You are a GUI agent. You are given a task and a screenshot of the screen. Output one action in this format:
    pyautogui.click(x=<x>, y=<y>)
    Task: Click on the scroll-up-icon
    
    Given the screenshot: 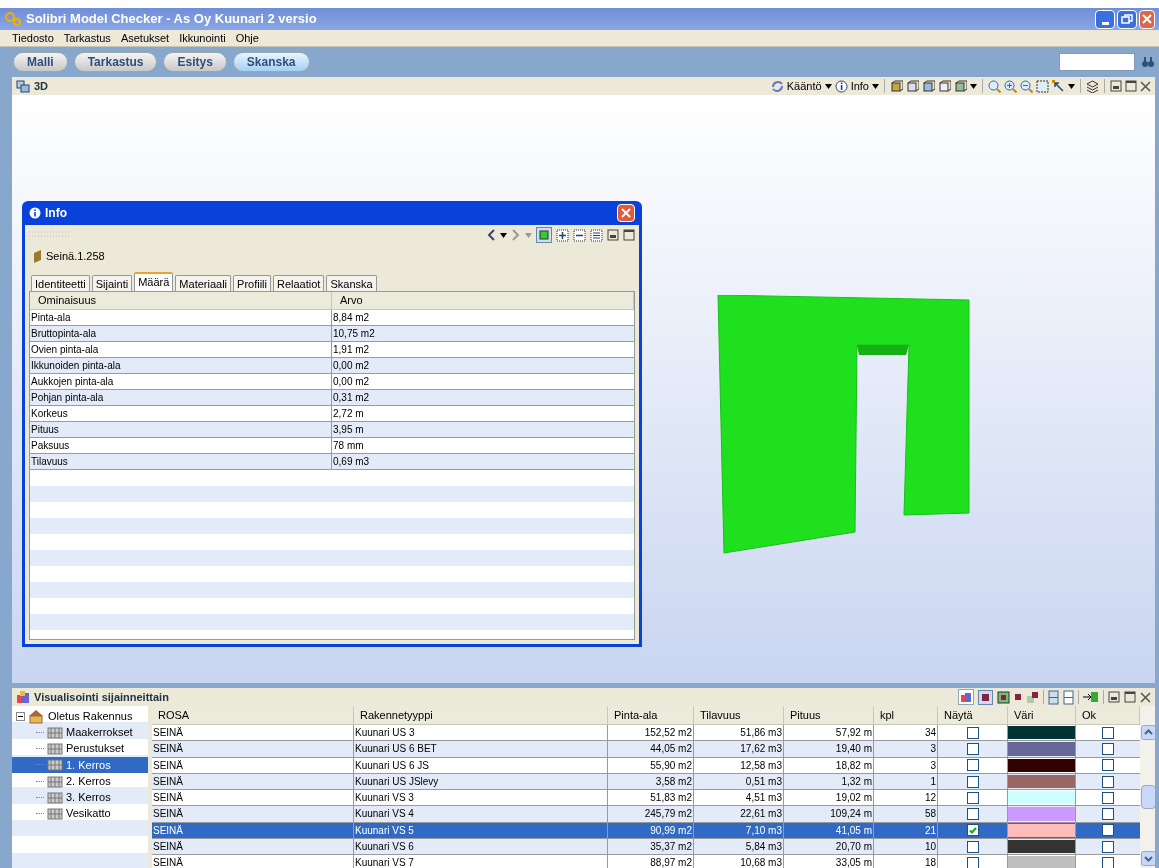 What is the action you would take?
    pyautogui.click(x=1148, y=732)
    